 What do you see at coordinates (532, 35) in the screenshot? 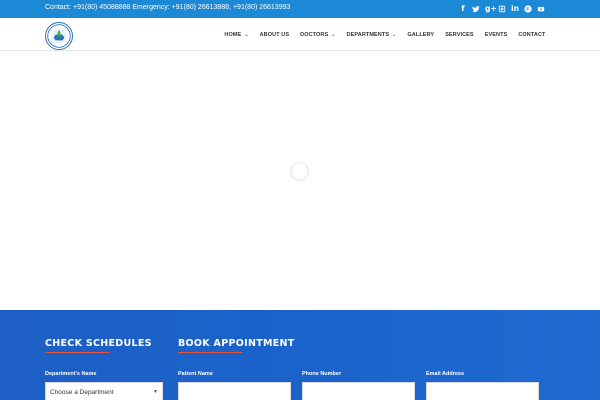
I see `nav-contact: CONTACT` at bounding box center [532, 35].